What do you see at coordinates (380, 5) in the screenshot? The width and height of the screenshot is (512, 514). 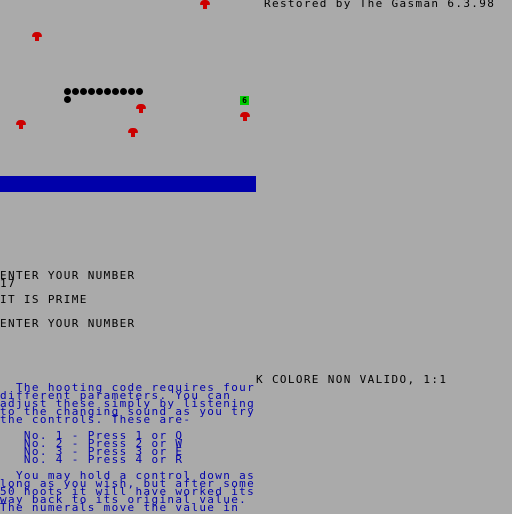 I see `credit-text: Restored by The Gasman 6.3.98` at bounding box center [380, 5].